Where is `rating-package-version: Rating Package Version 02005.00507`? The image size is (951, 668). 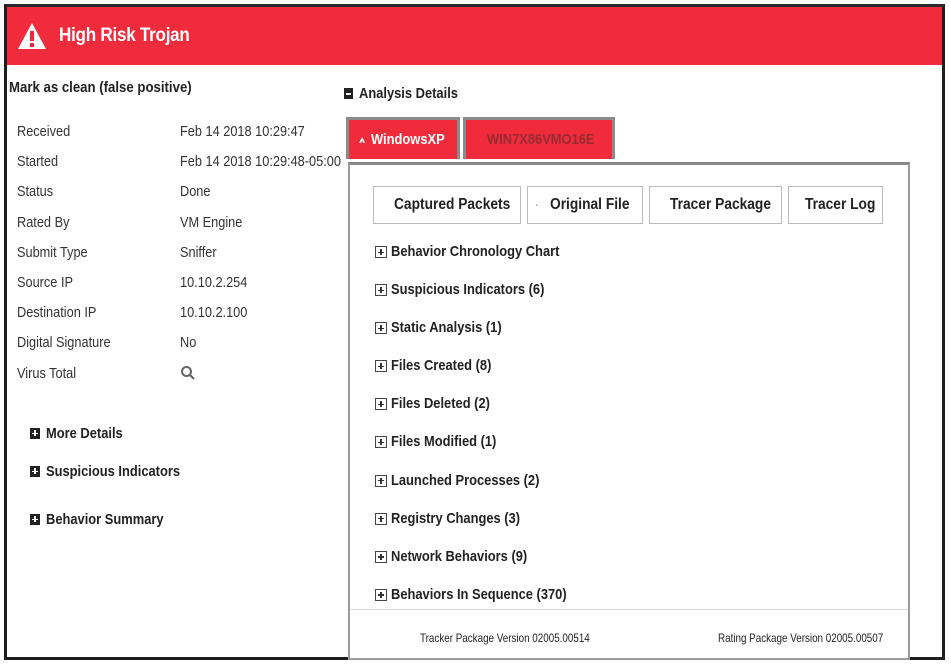 rating-package-version: Rating Package Version 02005.00507 is located at coordinates (801, 638).